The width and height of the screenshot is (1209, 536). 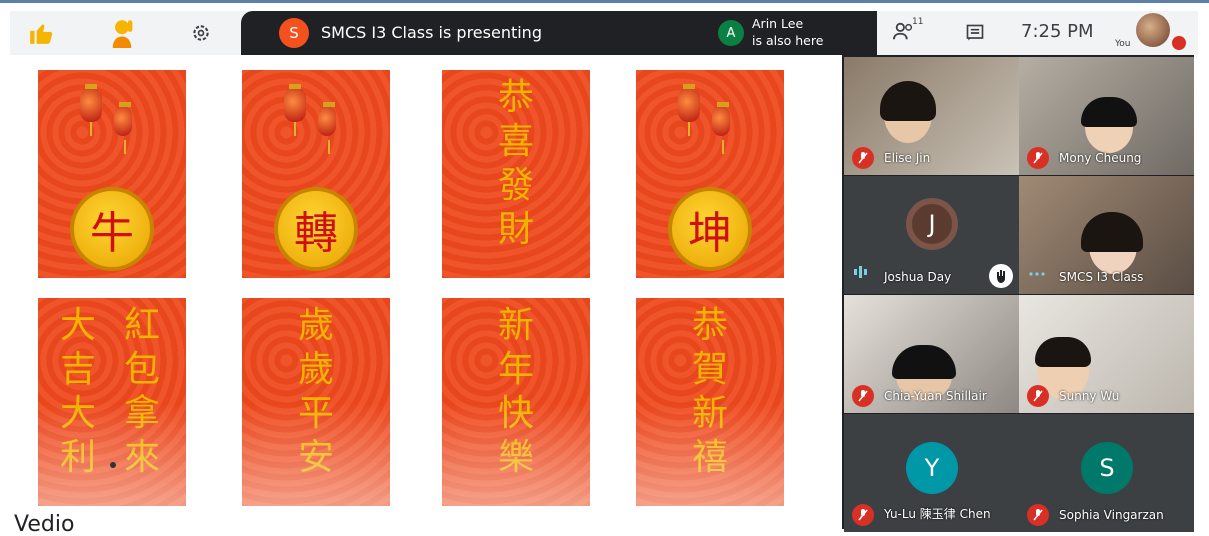 What do you see at coordinates (1101, 277) in the screenshot?
I see `participant-name: SMCS I3 Class` at bounding box center [1101, 277].